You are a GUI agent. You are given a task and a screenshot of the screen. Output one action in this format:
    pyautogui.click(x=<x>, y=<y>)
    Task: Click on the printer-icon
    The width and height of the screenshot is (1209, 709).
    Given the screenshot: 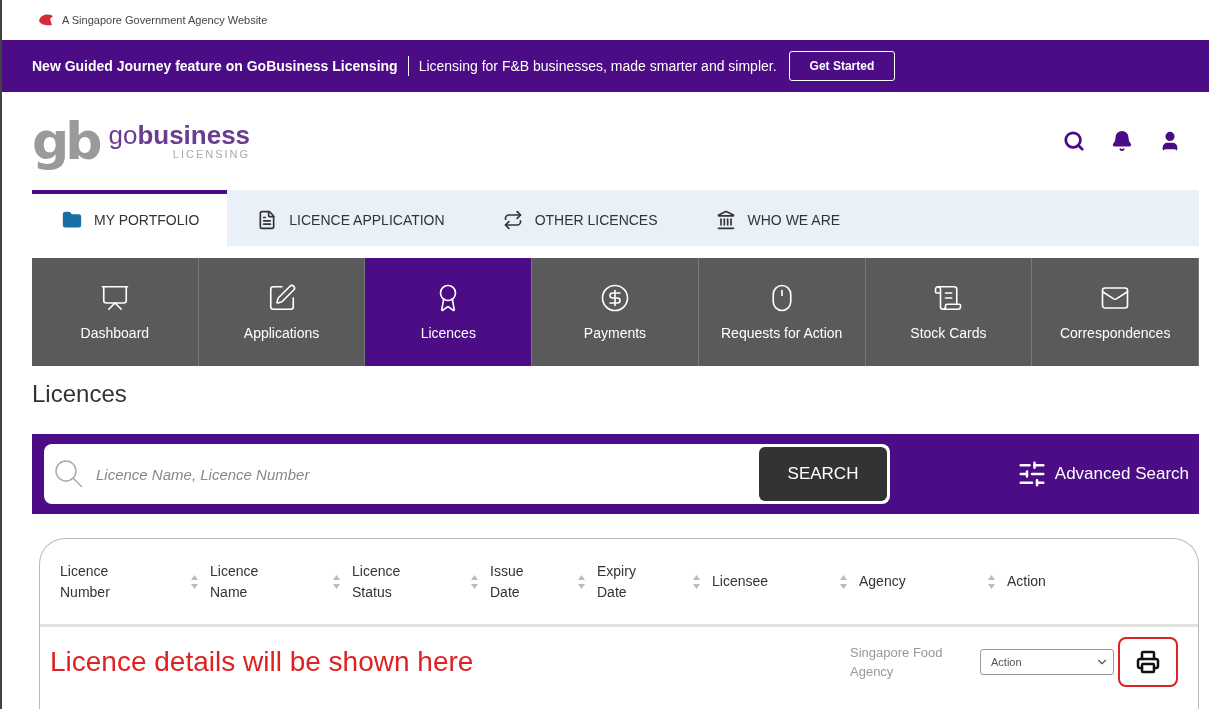 What is the action you would take?
    pyautogui.click(x=1148, y=662)
    